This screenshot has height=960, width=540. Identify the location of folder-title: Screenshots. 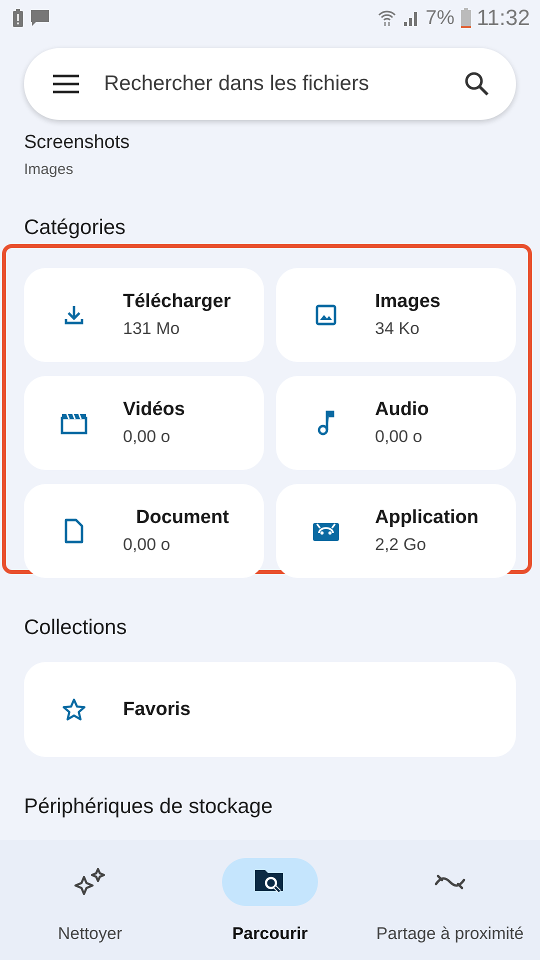
(270, 143).